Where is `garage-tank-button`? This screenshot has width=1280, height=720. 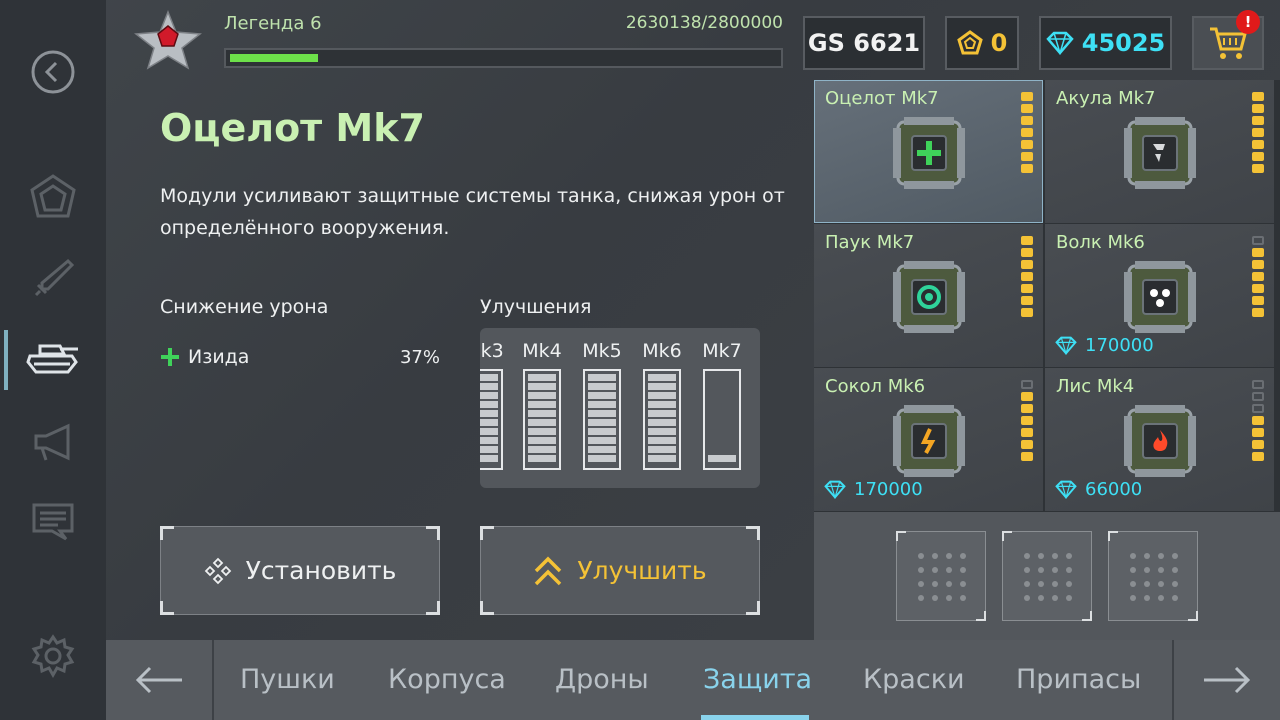 garage-tank-button is located at coordinates (53, 360).